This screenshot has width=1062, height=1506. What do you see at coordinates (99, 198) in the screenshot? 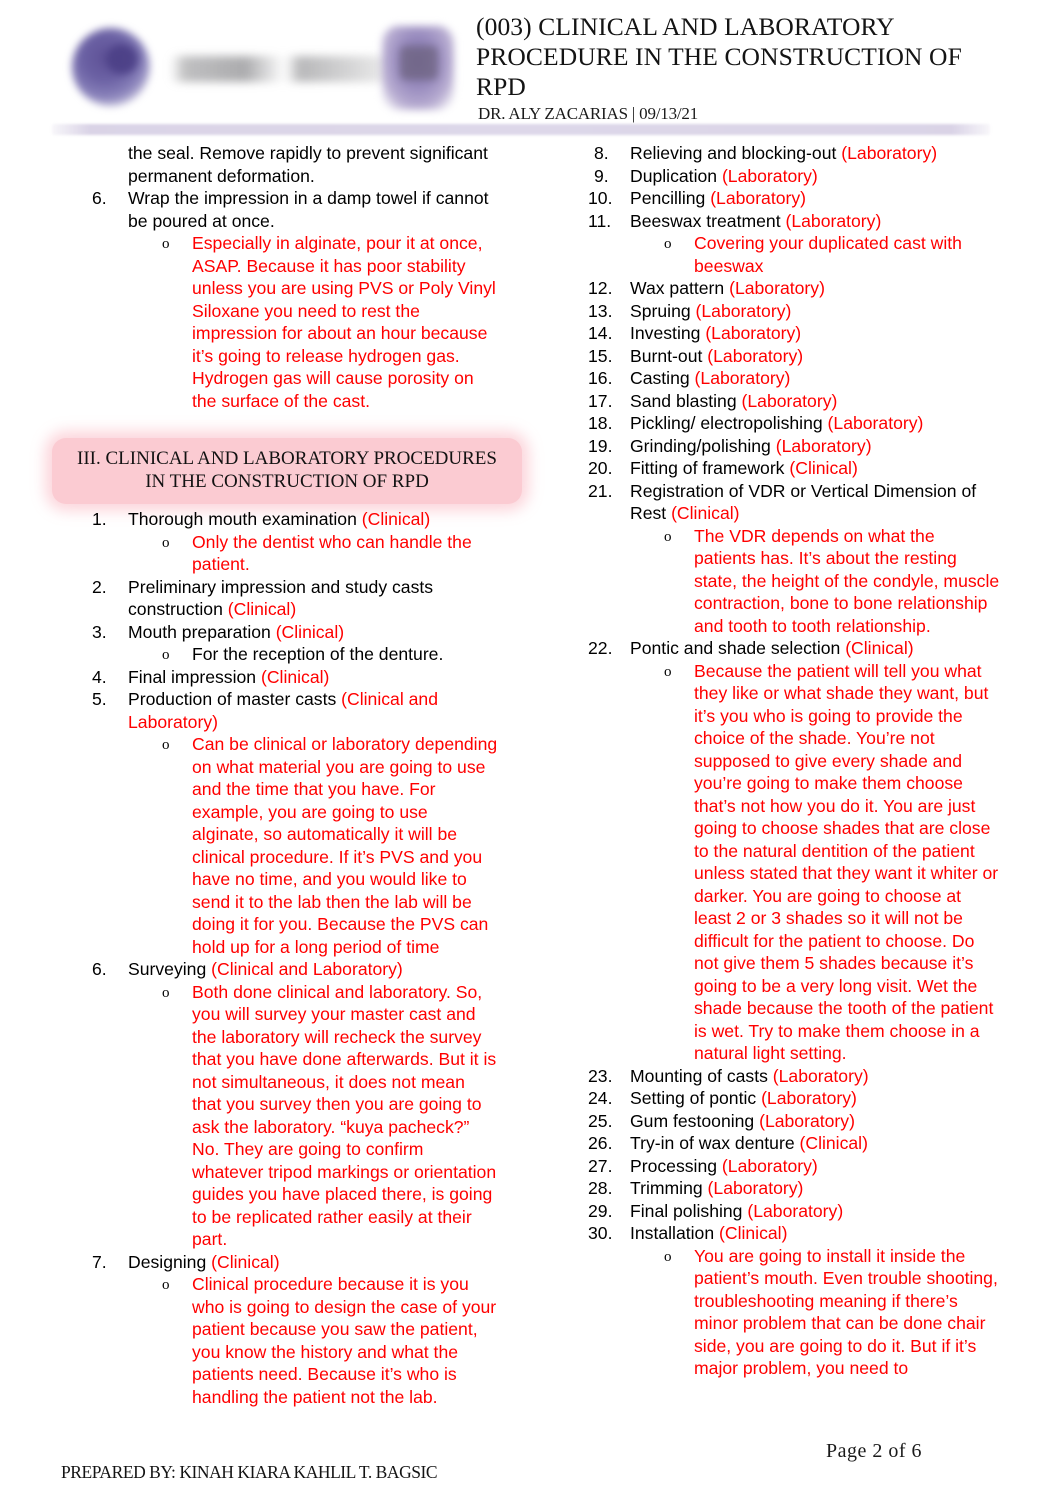
I see `list-item-number: 6.` at bounding box center [99, 198].